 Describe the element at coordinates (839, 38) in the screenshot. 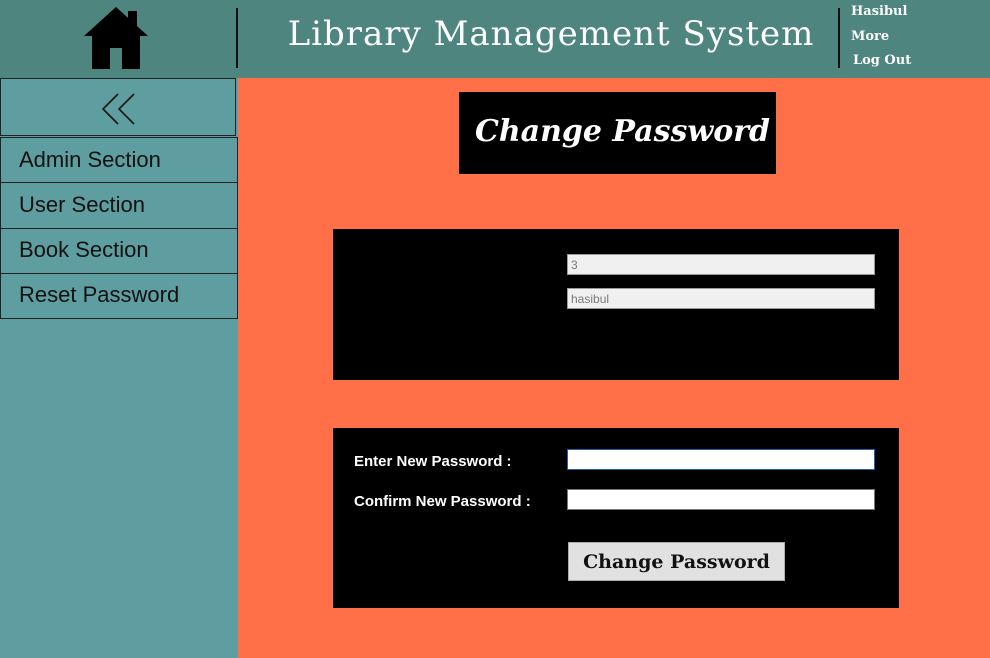

I see `header-divider` at that location.